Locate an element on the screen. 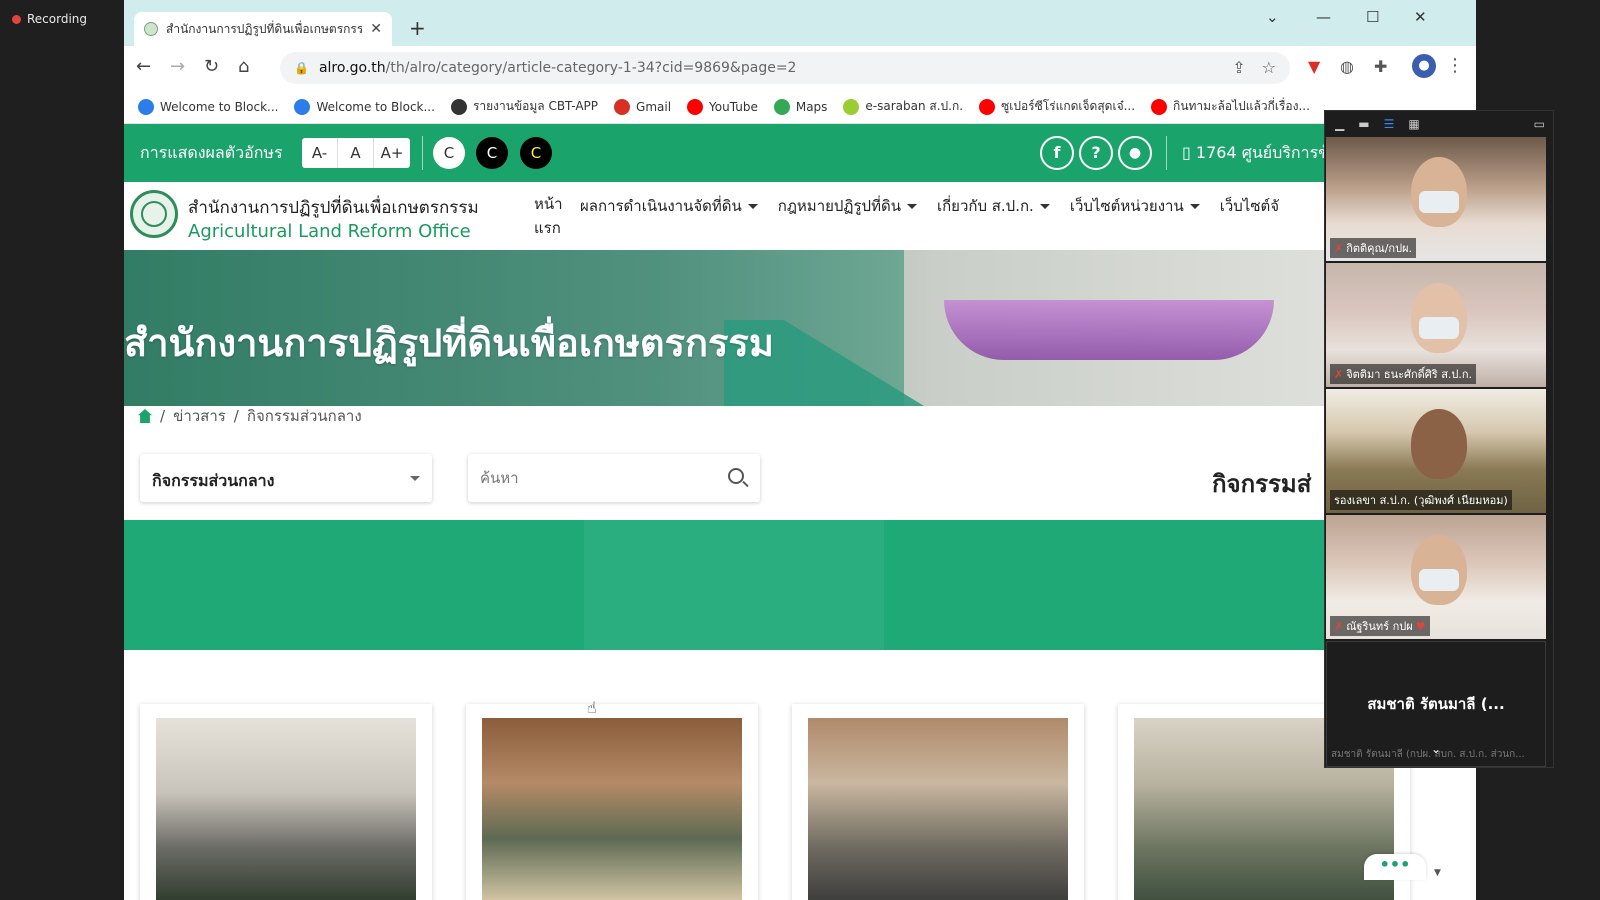 This screenshot has width=1600, height=900. nav-item-province-sites: เว็บไซต์จั is located at coordinates (1249, 206).